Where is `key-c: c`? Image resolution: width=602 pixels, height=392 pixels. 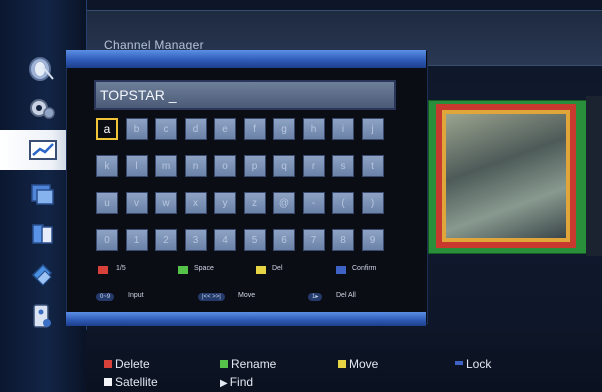 key-c: c is located at coordinates (166, 129).